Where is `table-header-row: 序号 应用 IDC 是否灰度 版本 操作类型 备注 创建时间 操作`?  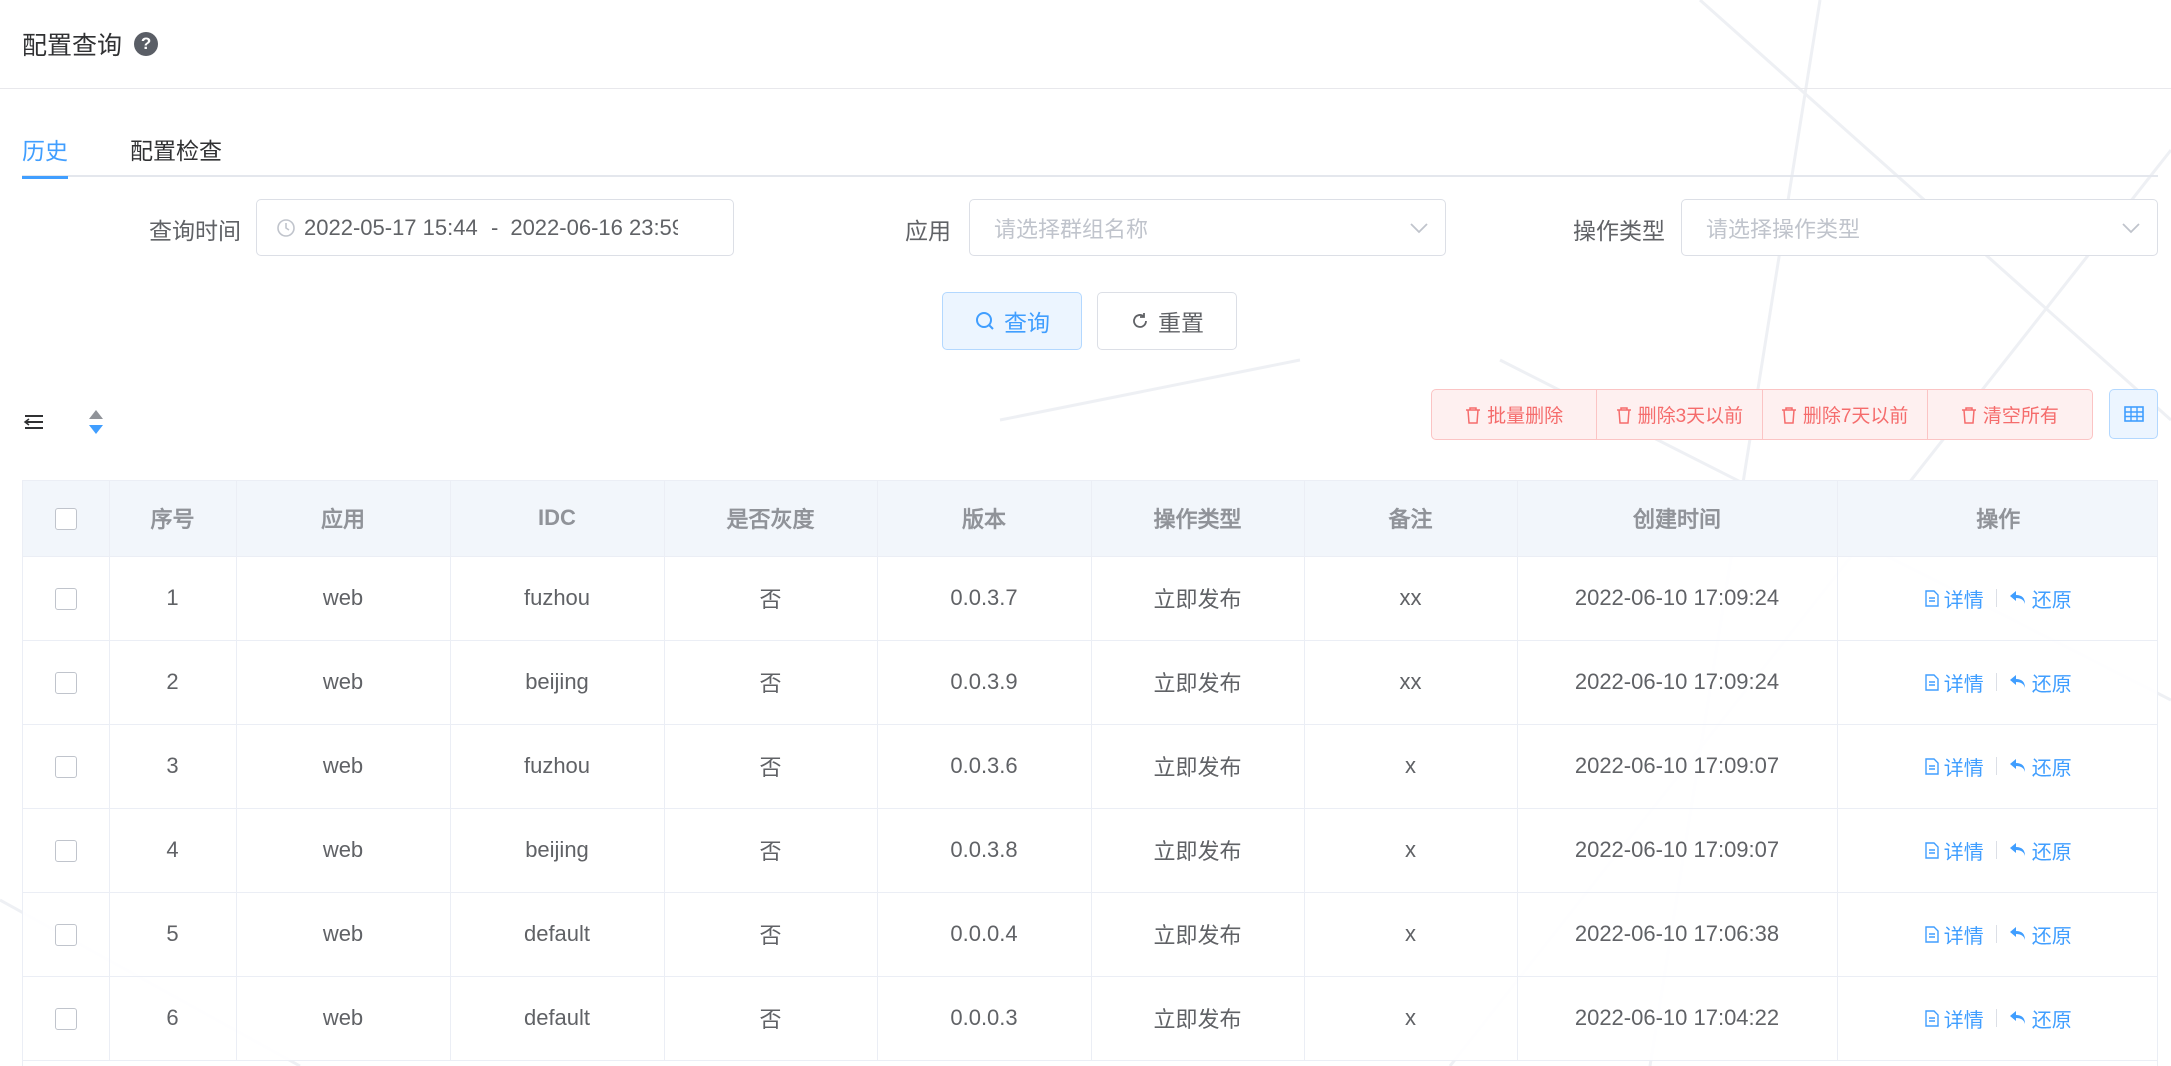
table-header-row: 序号 应用 IDC 是否灰度 版本 操作类型 备注 创建时间 操作 is located at coordinates (1090, 519).